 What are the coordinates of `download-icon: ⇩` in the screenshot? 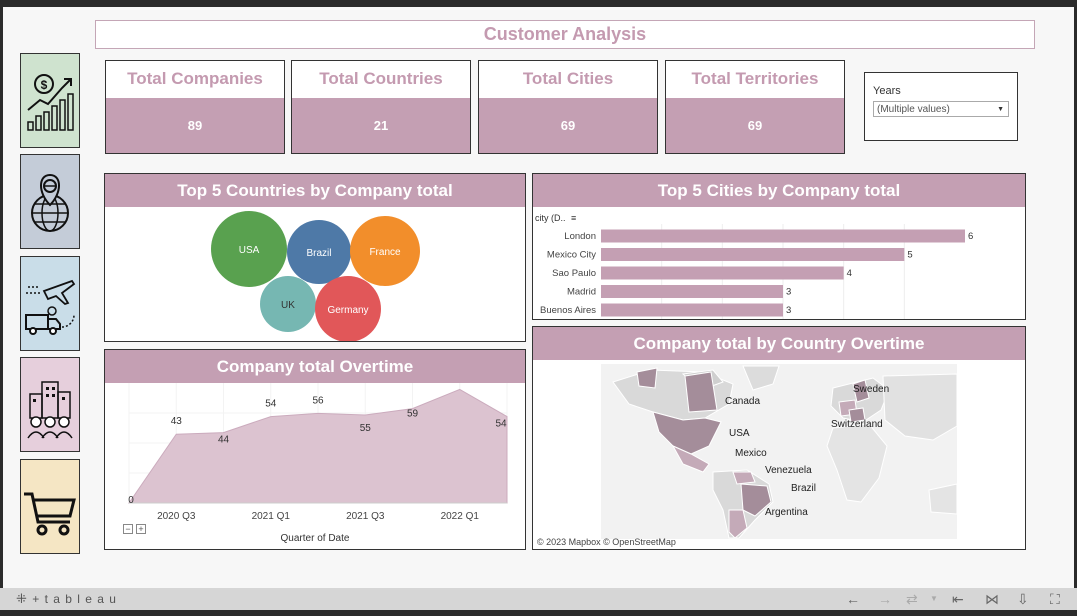 It's located at (1023, 599).